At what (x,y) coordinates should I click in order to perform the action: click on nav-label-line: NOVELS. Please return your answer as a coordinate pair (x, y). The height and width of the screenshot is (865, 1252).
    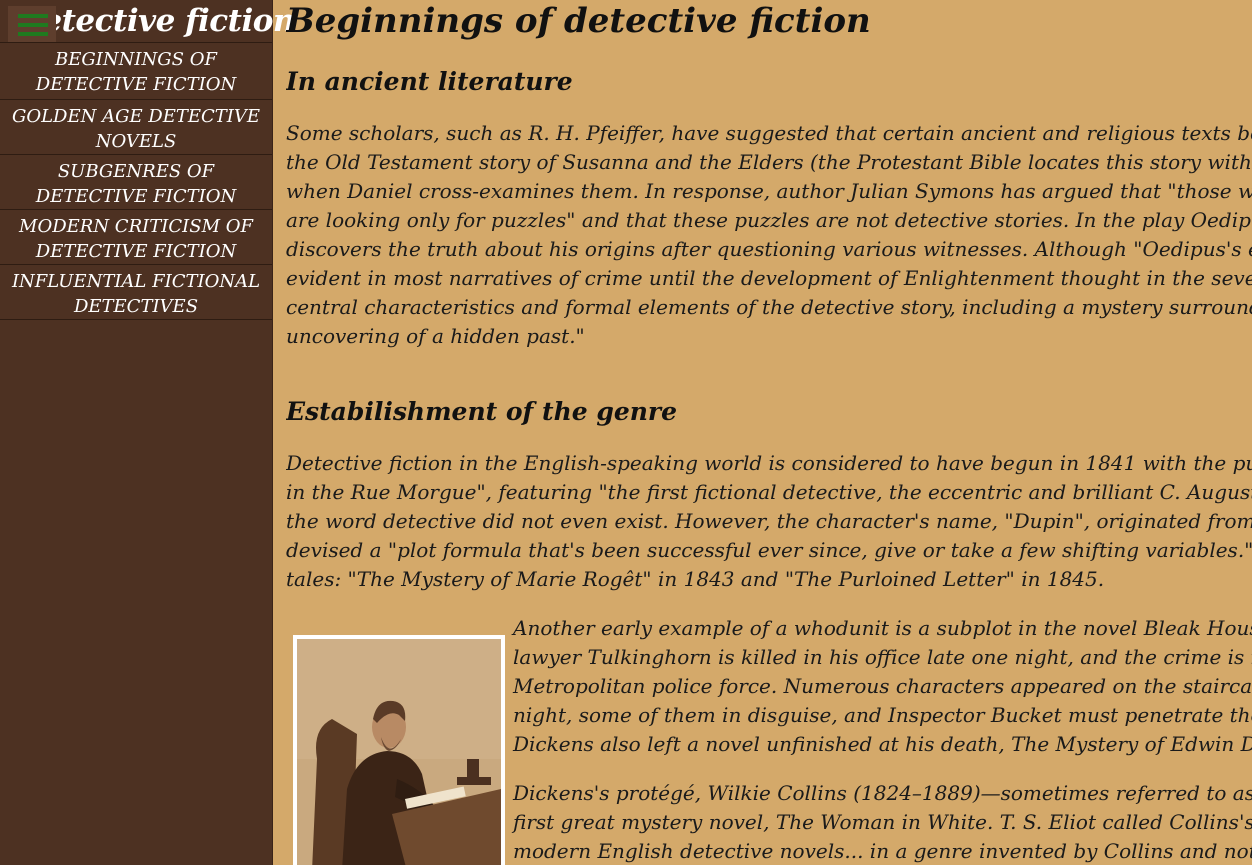
    Looking at the image, I should click on (136, 141).